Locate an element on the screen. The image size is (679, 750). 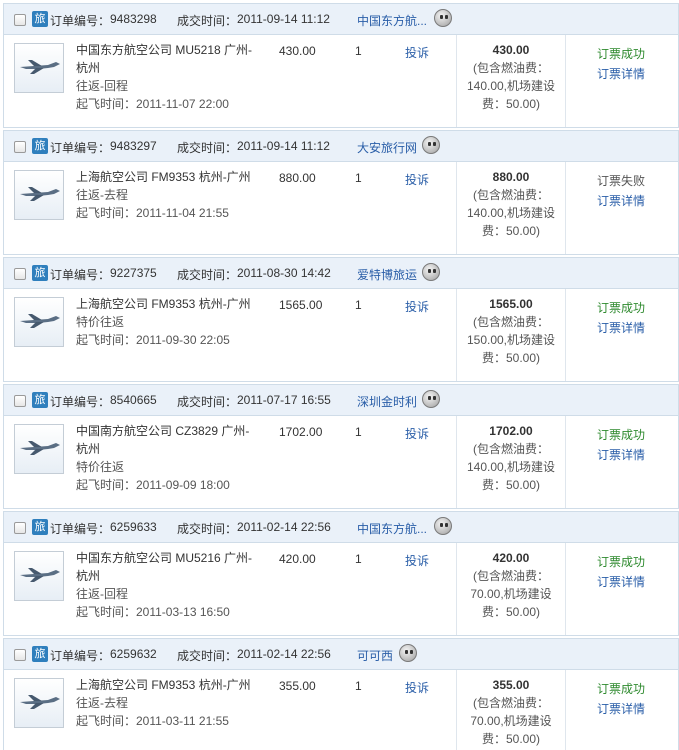
unit-price: 430.00 is located at coordinates (297, 51).